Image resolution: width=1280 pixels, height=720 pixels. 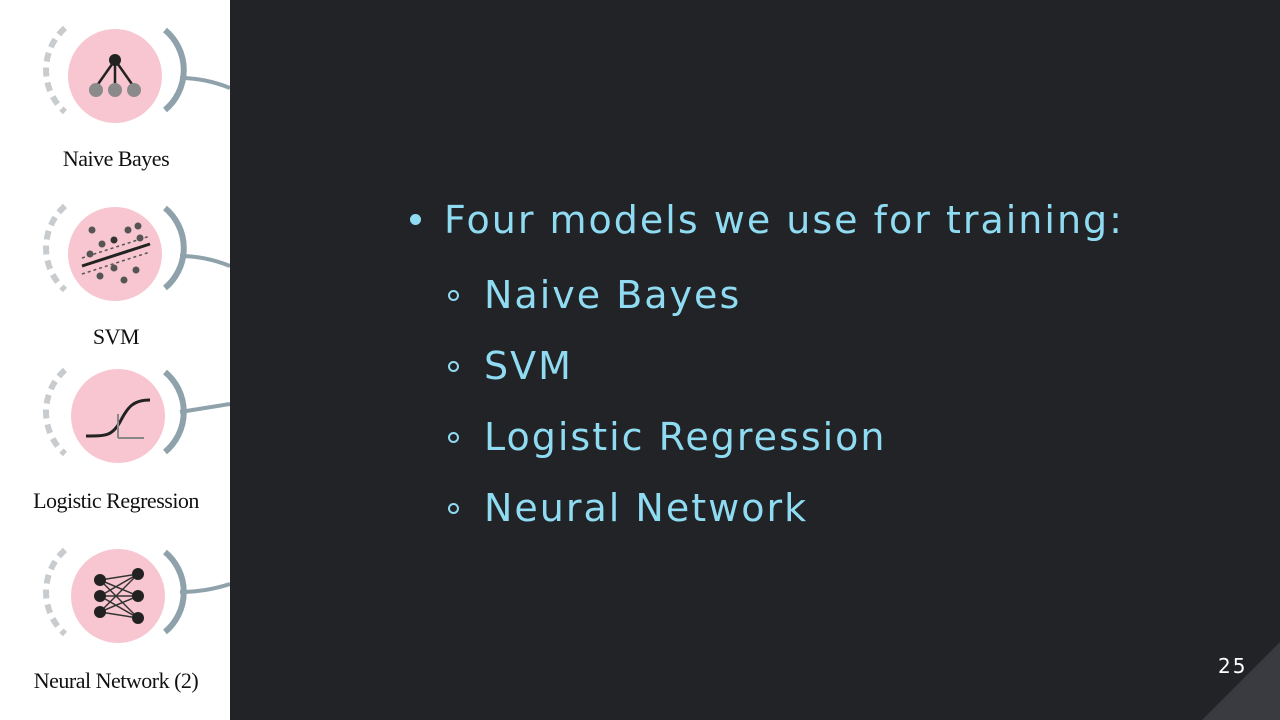 I want to click on widget-logistic-regression: Logistic Regression, so click(x=115, y=432).